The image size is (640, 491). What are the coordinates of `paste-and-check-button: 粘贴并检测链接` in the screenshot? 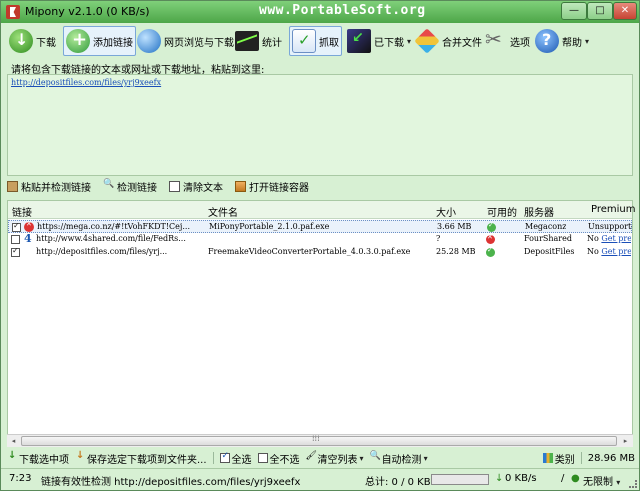 It's located at (49, 186).